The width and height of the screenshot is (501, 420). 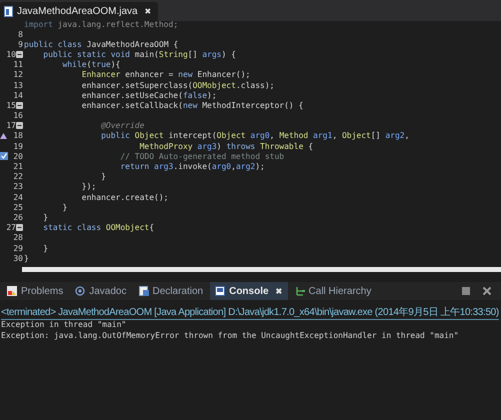 What do you see at coordinates (18, 248) in the screenshot?
I see `line-number: 29` at bounding box center [18, 248].